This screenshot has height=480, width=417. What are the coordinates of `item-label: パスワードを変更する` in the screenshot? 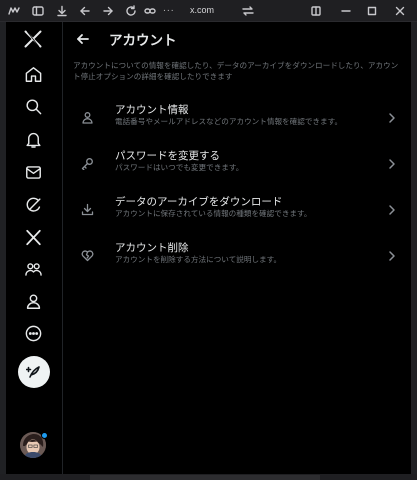 It's located at (167, 156).